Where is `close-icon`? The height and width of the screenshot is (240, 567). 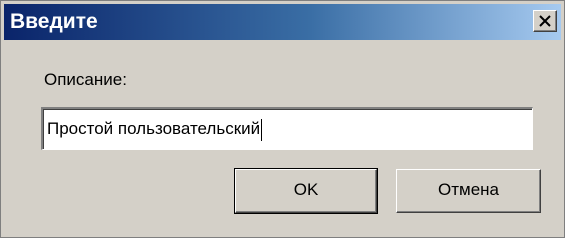 close-icon is located at coordinates (545, 21).